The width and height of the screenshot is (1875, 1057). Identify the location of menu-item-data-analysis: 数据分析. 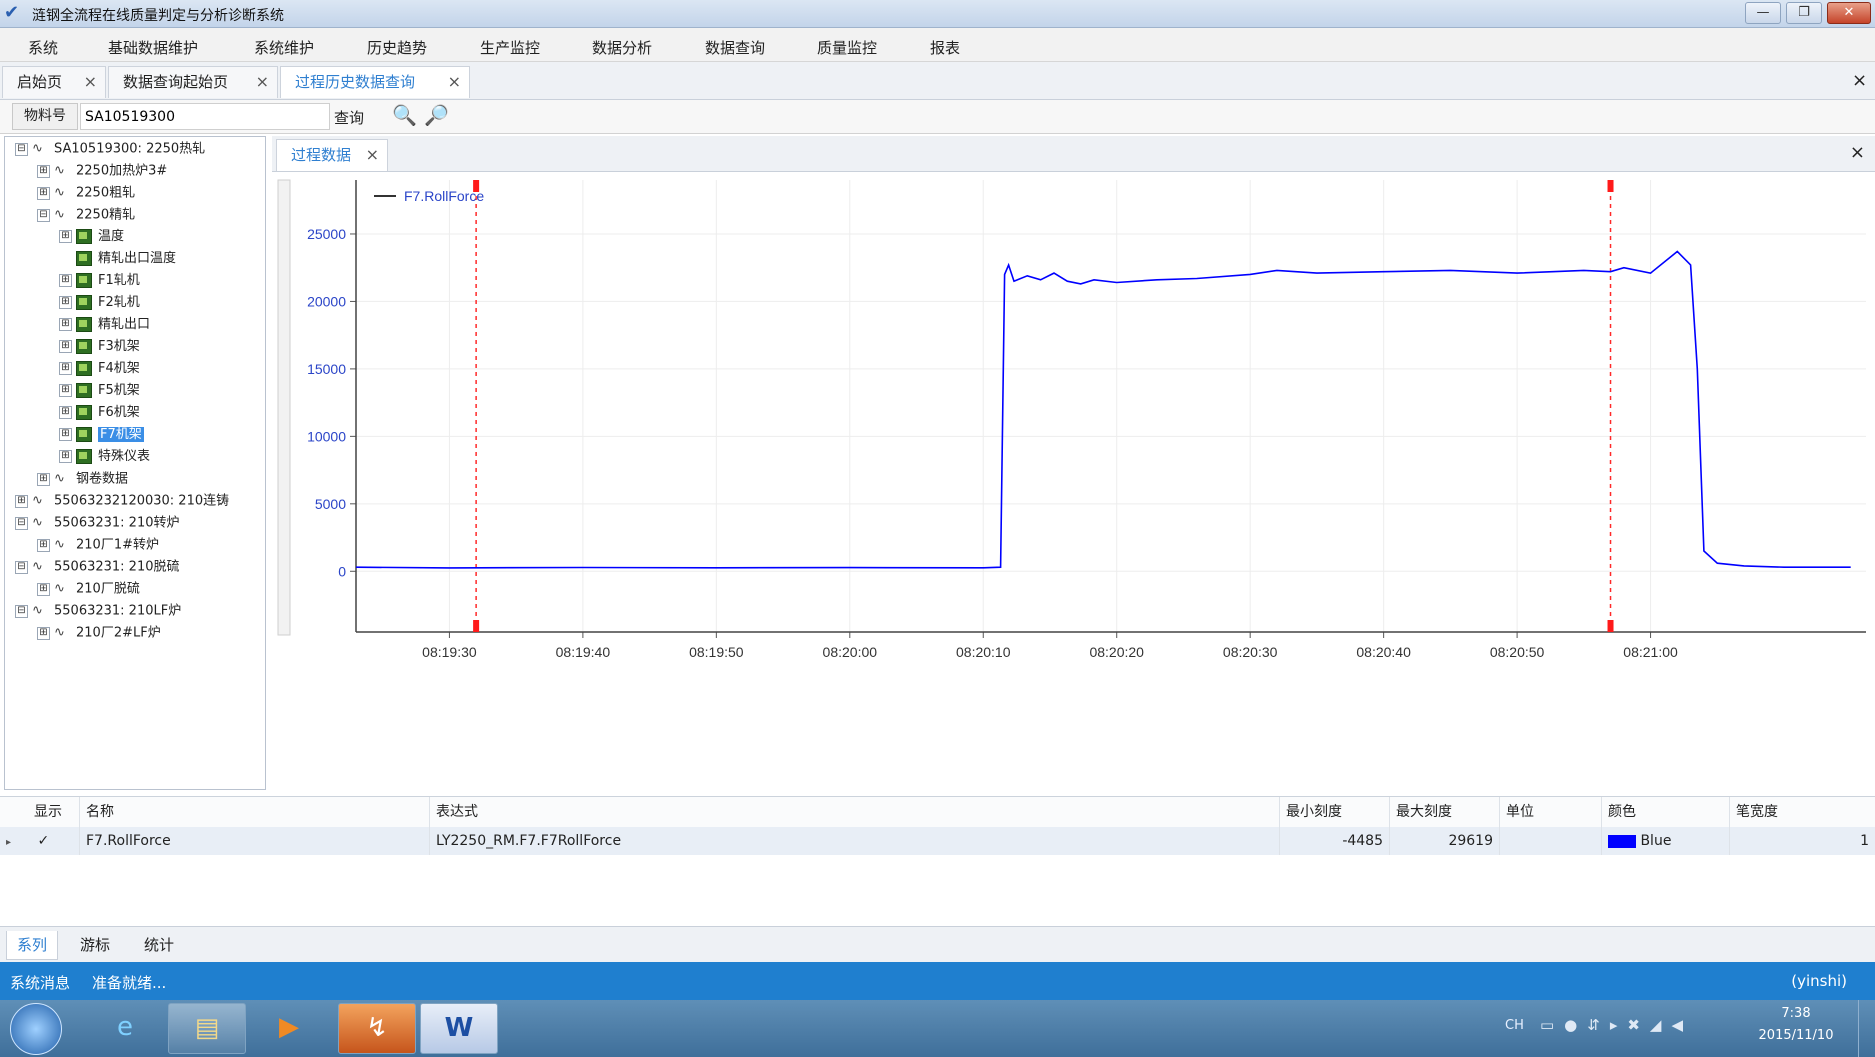
(622, 47).